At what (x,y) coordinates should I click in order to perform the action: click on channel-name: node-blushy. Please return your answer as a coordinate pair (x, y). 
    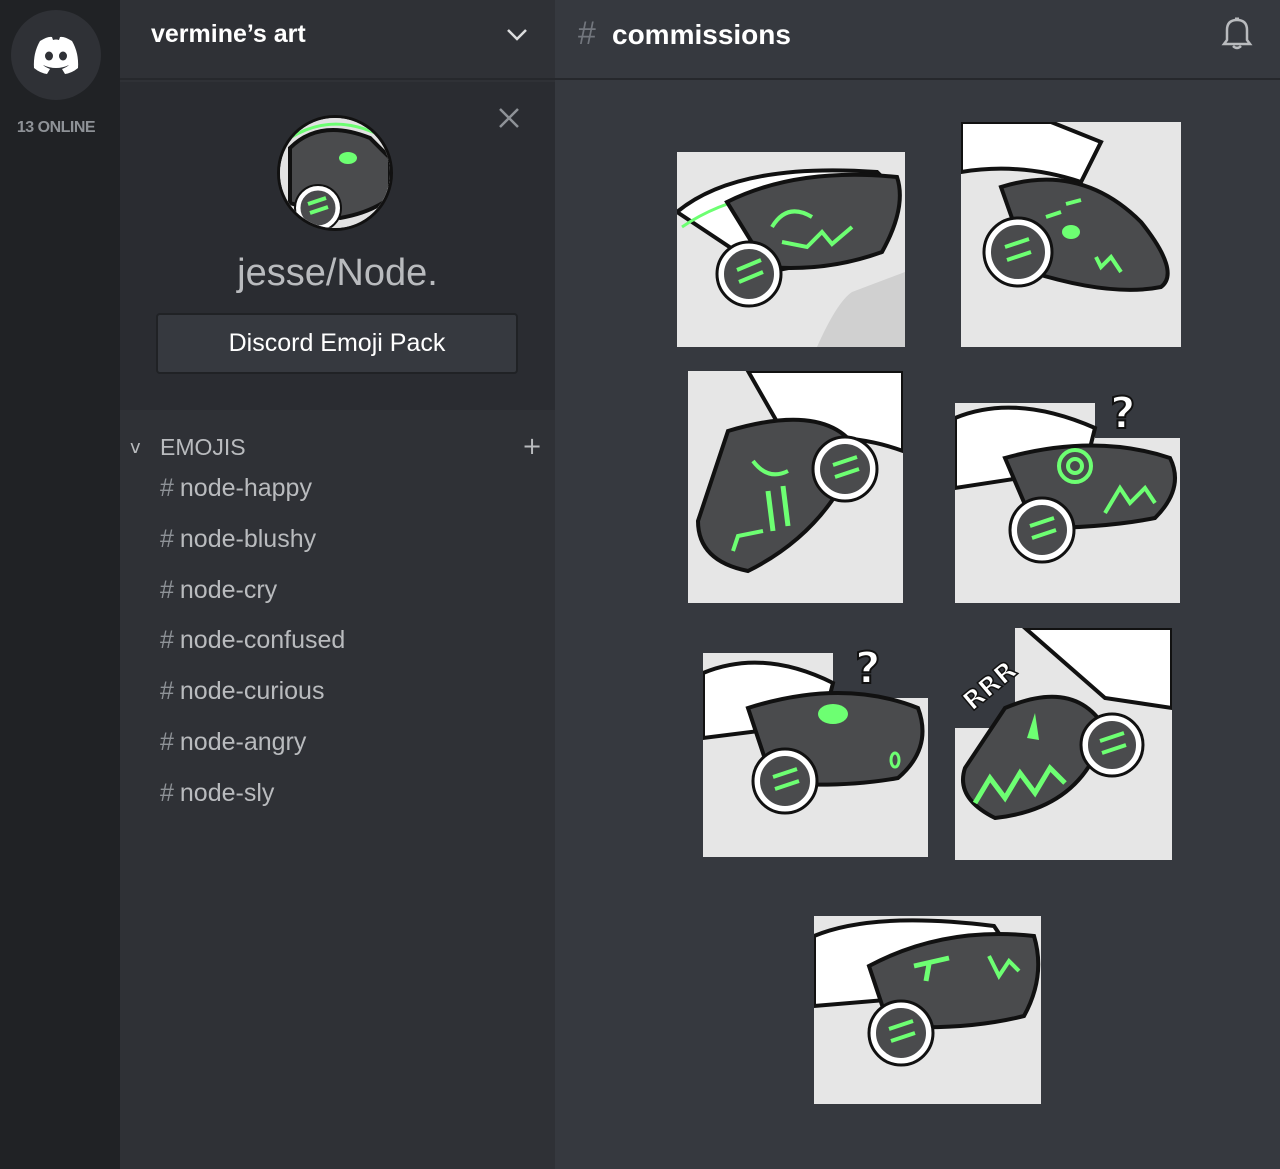
    Looking at the image, I should click on (248, 539).